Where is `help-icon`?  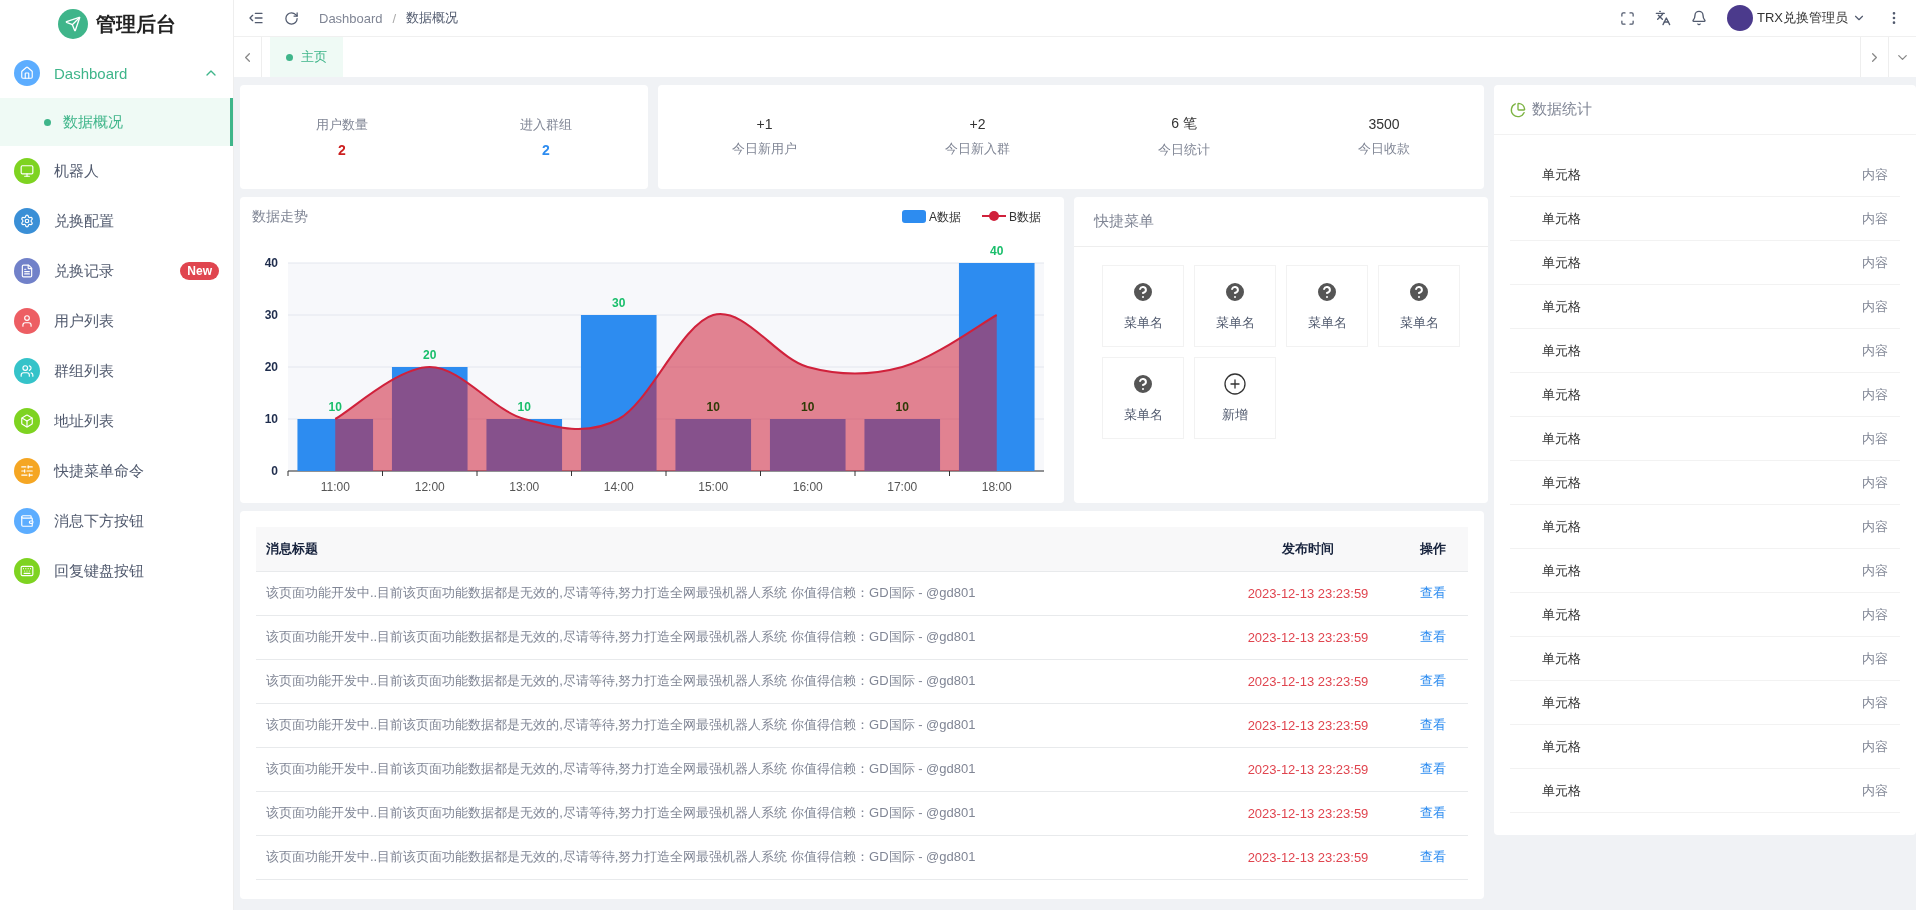 help-icon is located at coordinates (1419, 292).